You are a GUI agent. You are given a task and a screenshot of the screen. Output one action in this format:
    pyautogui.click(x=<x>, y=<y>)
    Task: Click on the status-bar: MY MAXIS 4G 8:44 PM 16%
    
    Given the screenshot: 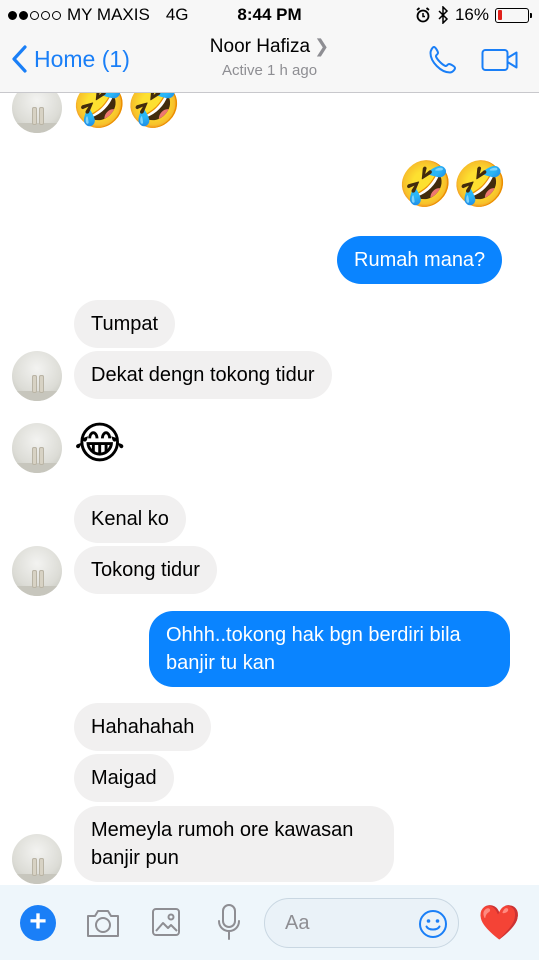 What is the action you would take?
    pyautogui.click(x=269, y=15)
    